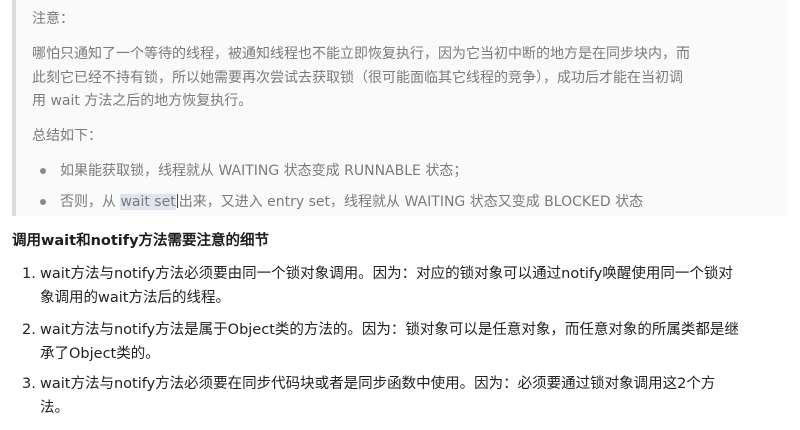  Describe the element at coordinates (29, 384) in the screenshot. I see `list-item-number: 3.` at that location.